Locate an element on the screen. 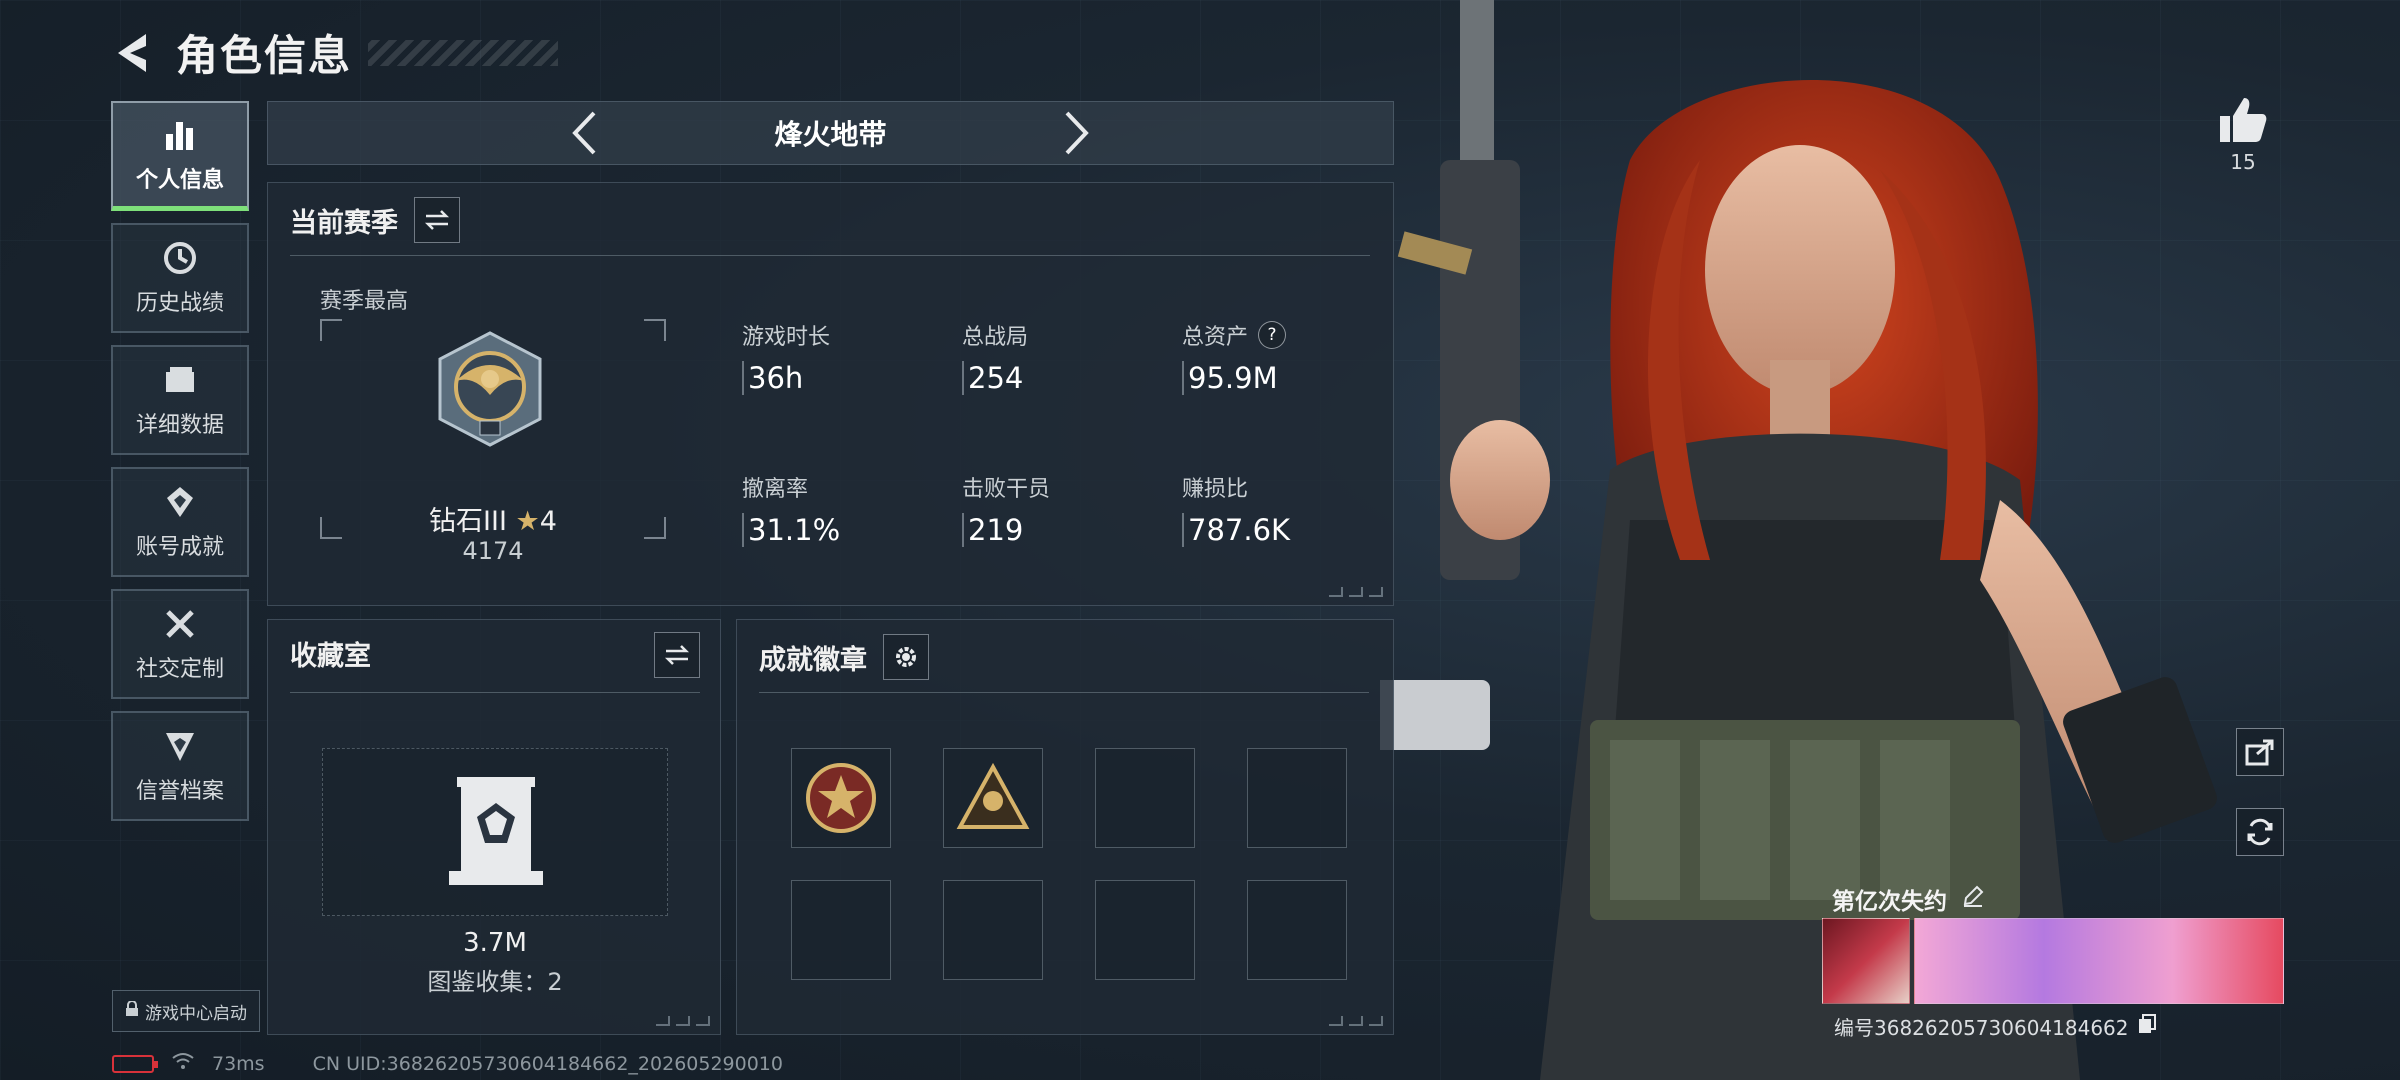  sidebar-item-label: 社交定制 is located at coordinates (179, 669).